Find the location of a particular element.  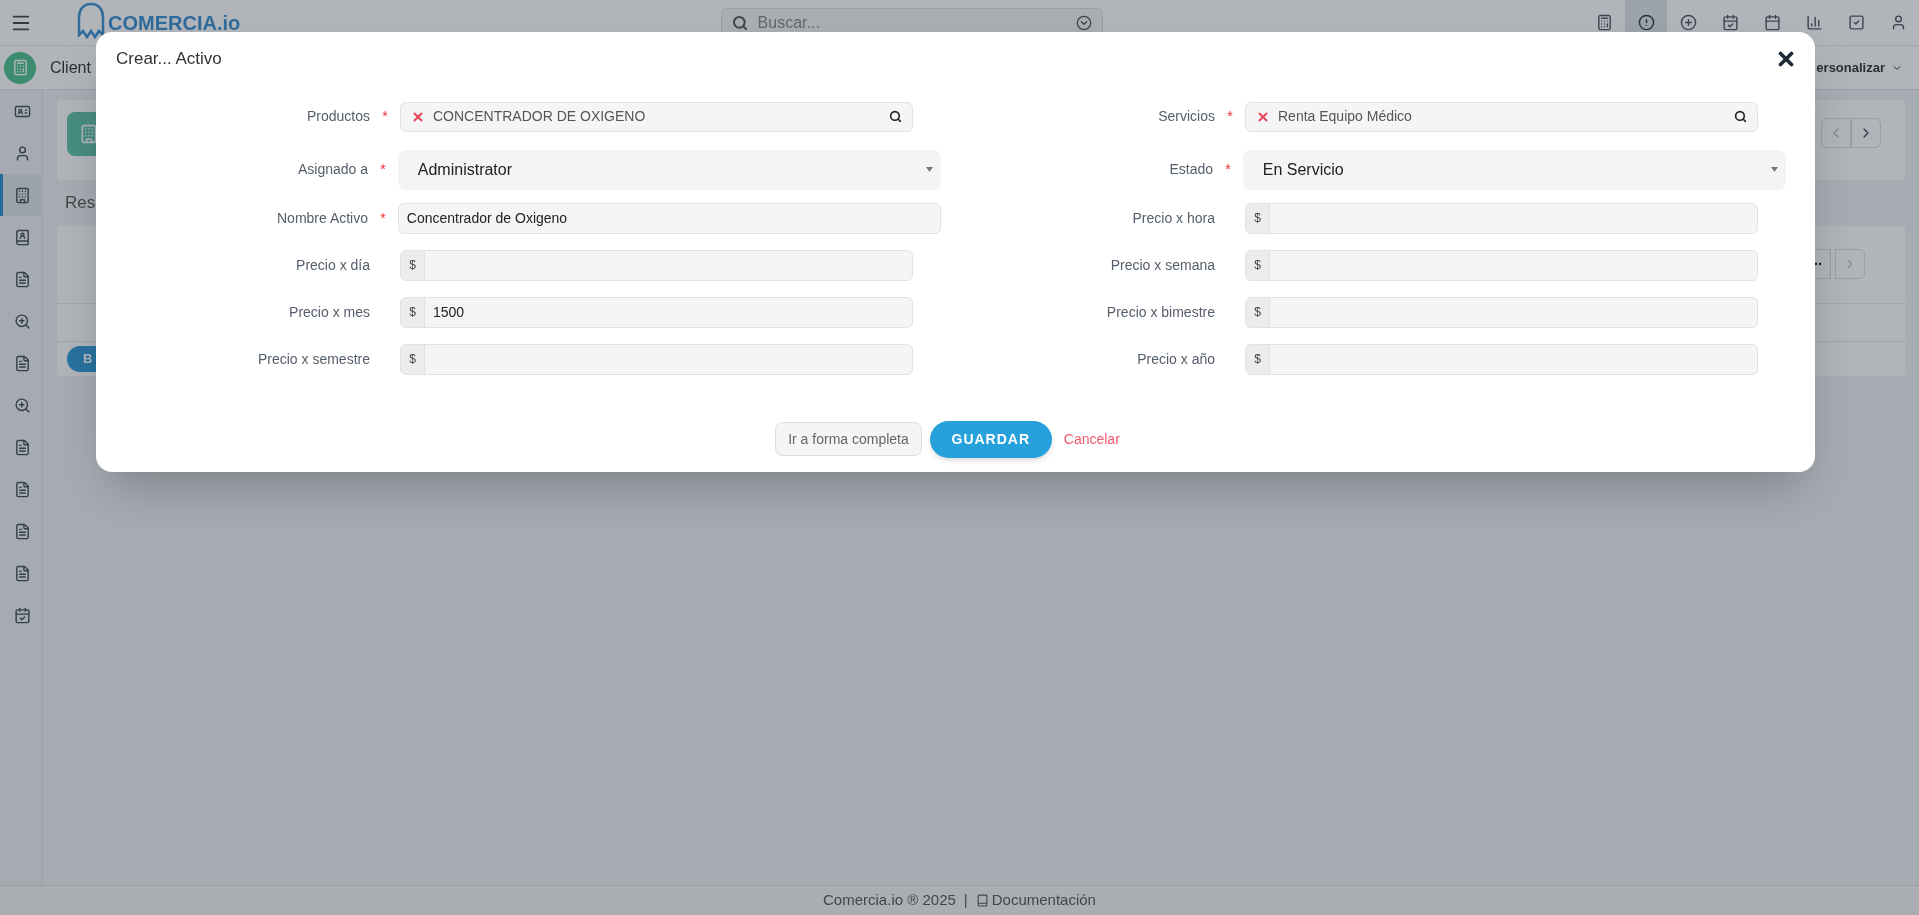

user-icon is located at coordinates (22, 153).